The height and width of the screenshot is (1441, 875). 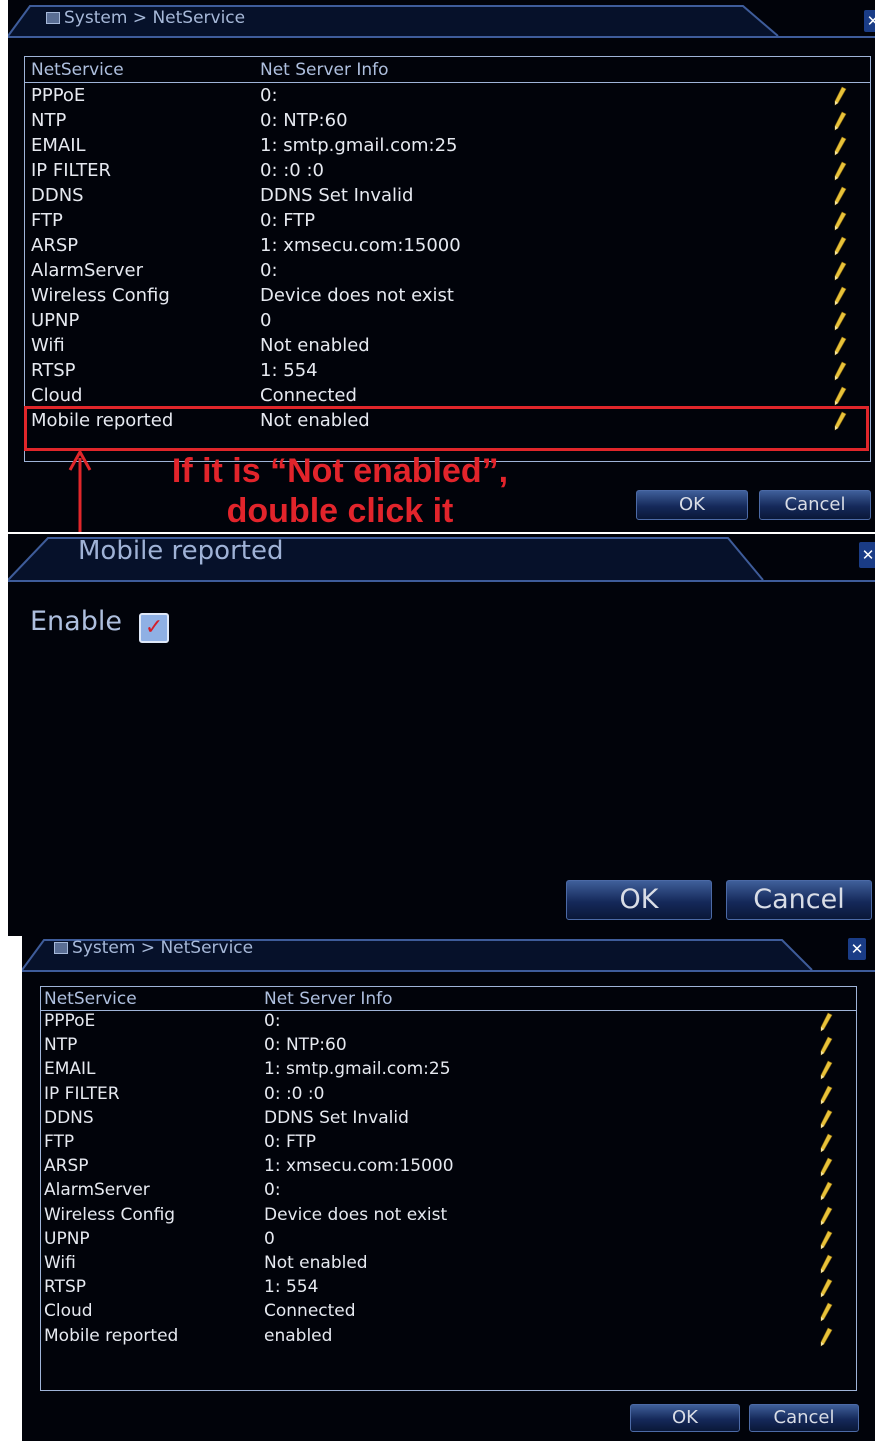 What do you see at coordinates (639, 900) in the screenshot?
I see `dialog-ok-button: OK` at bounding box center [639, 900].